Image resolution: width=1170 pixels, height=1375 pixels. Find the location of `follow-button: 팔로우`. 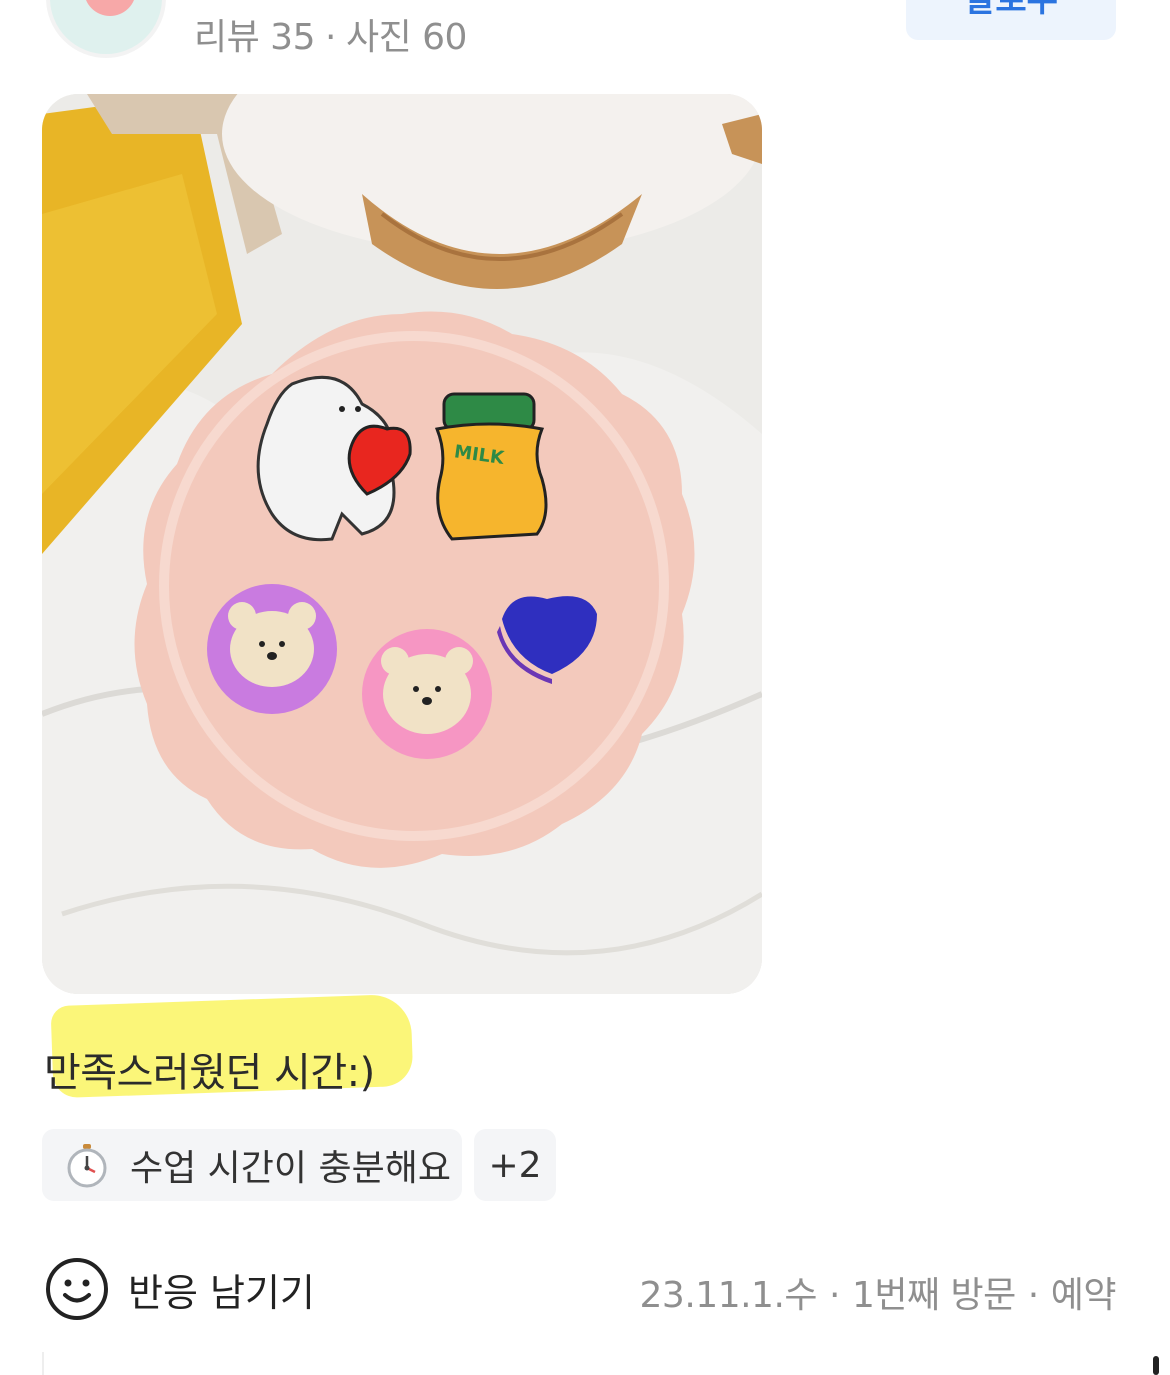

follow-button: 팔로우 is located at coordinates (1011, 20).